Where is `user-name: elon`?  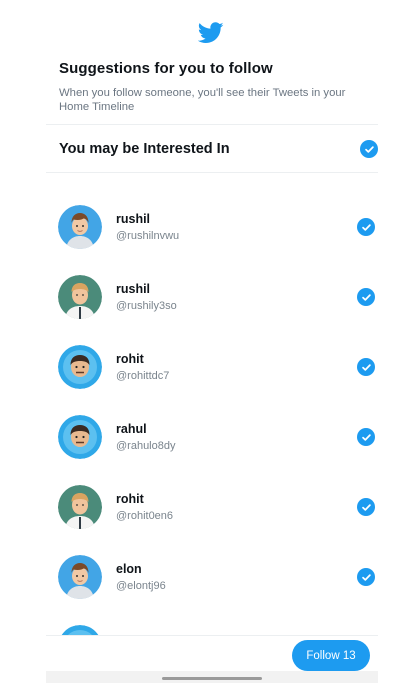
user-name: elon is located at coordinates (129, 569).